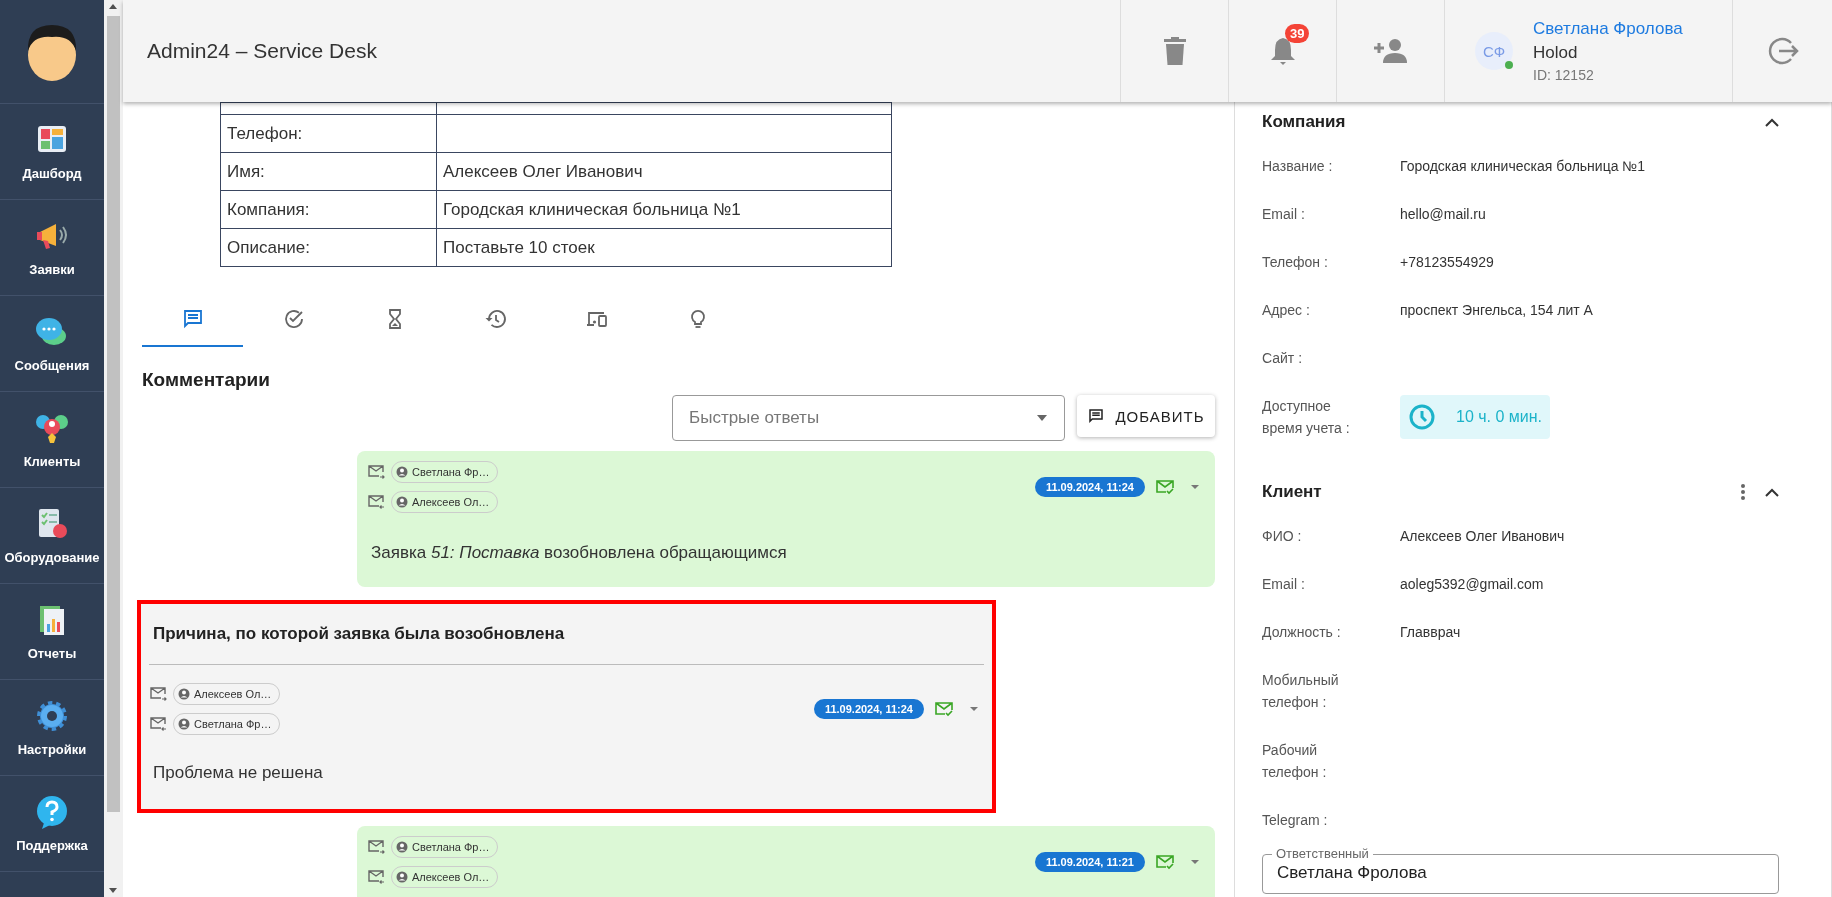 The image size is (1832, 897). I want to click on field-label: Мобильный телефон :, so click(1301, 691).